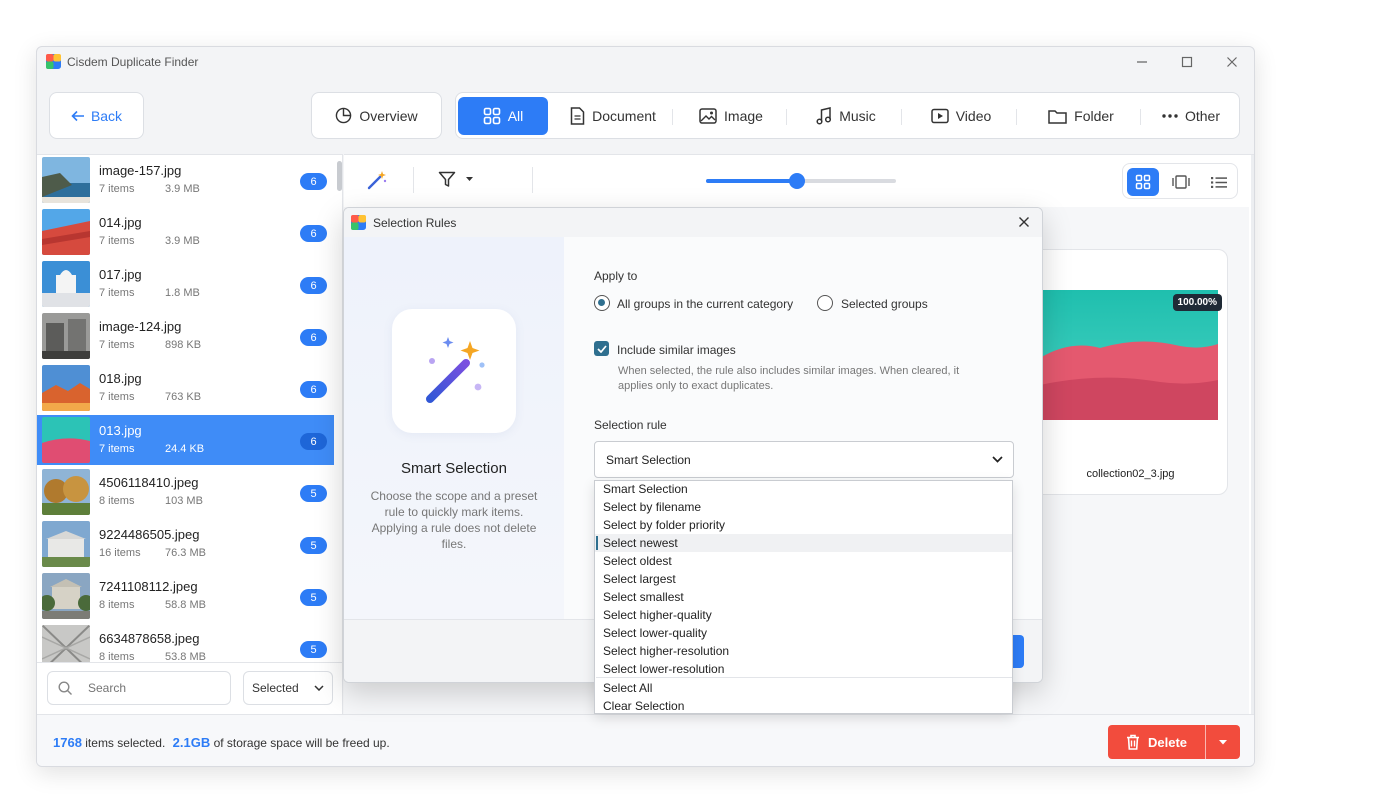 This screenshot has height=800, width=1376. What do you see at coordinates (803, 706) in the screenshot?
I see `option-clear-selection: Clear Selection` at bounding box center [803, 706].